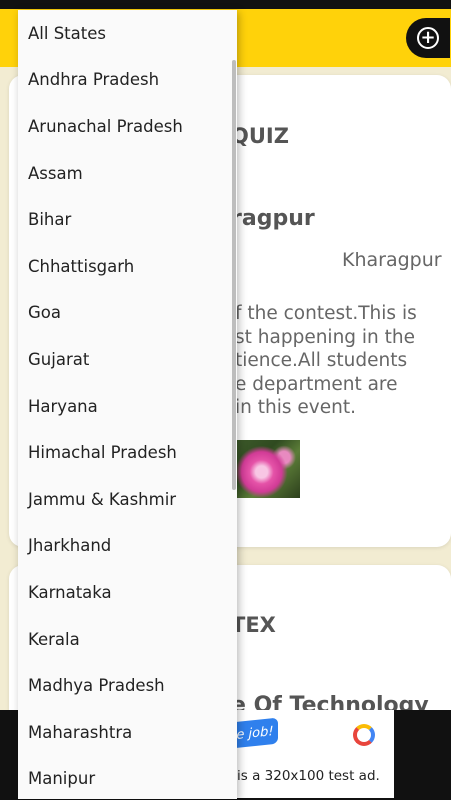  What do you see at coordinates (127, 639) in the screenshot?
I see `dropdown-option: Kerala` at bounding box center [127, 639].